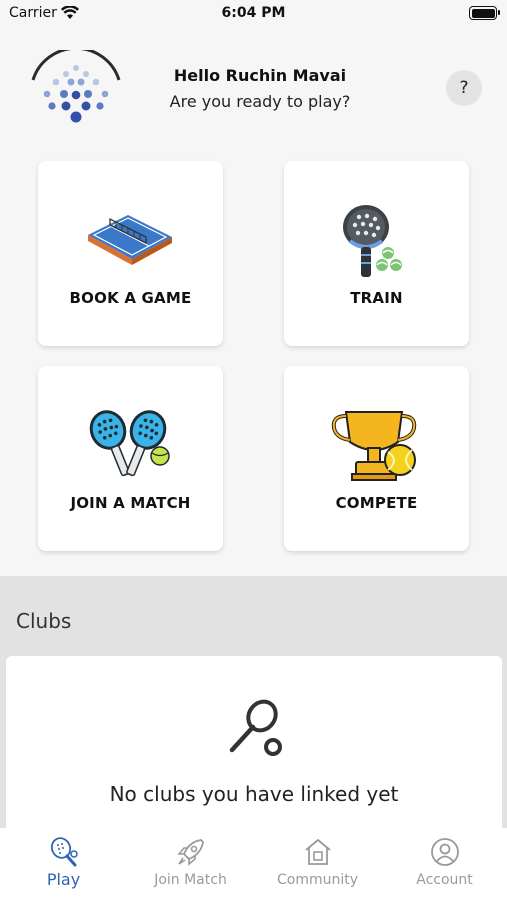  What do you see at coordinates (260, 75) in the screenshot?
I see `greeting-title: Hello Ruchin Mavai` at bounding box center [260, 75].